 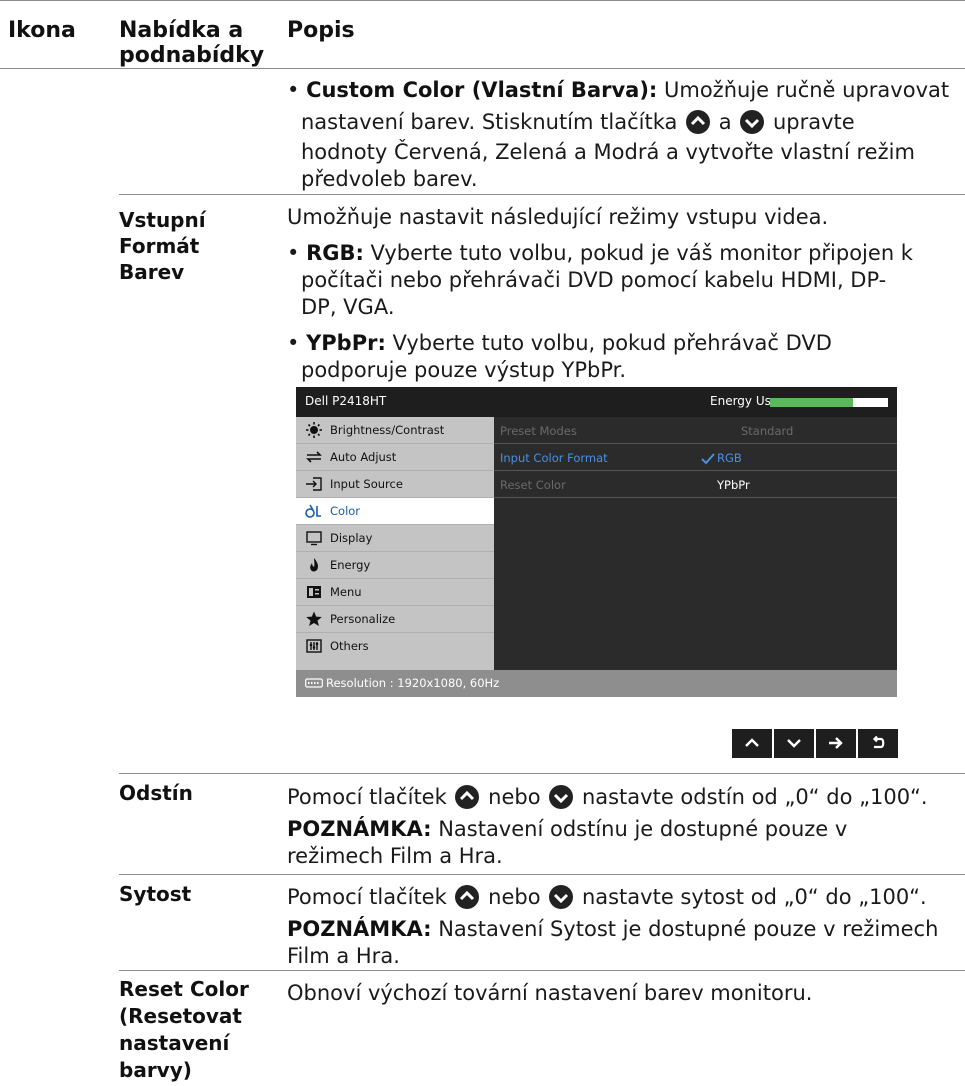 I want to click on input-color-format-menu: Vstupní Formát Barev, so click(x=162, y=246).